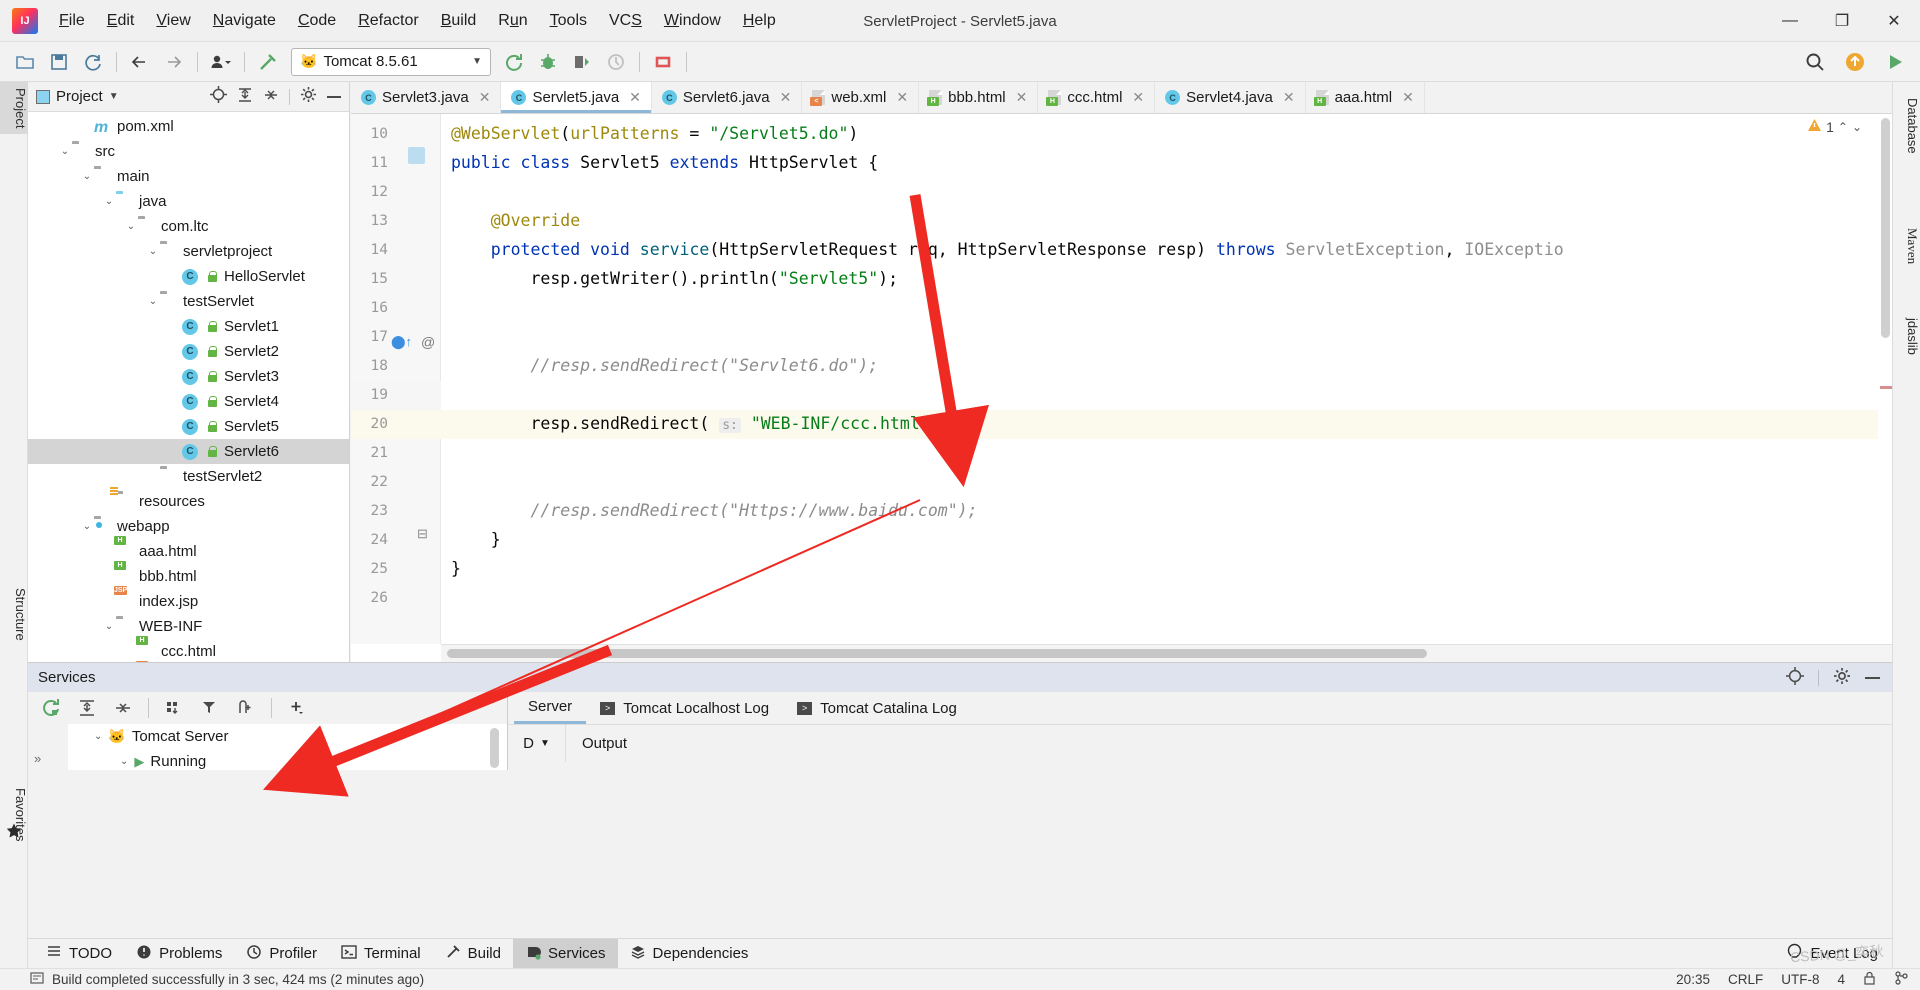 This screenshot has height=990, width=1920. What do you see at coordinates (1790, 21) in the screenshot?
I see `minimize-button: —` at bounding box center [1790, 21].